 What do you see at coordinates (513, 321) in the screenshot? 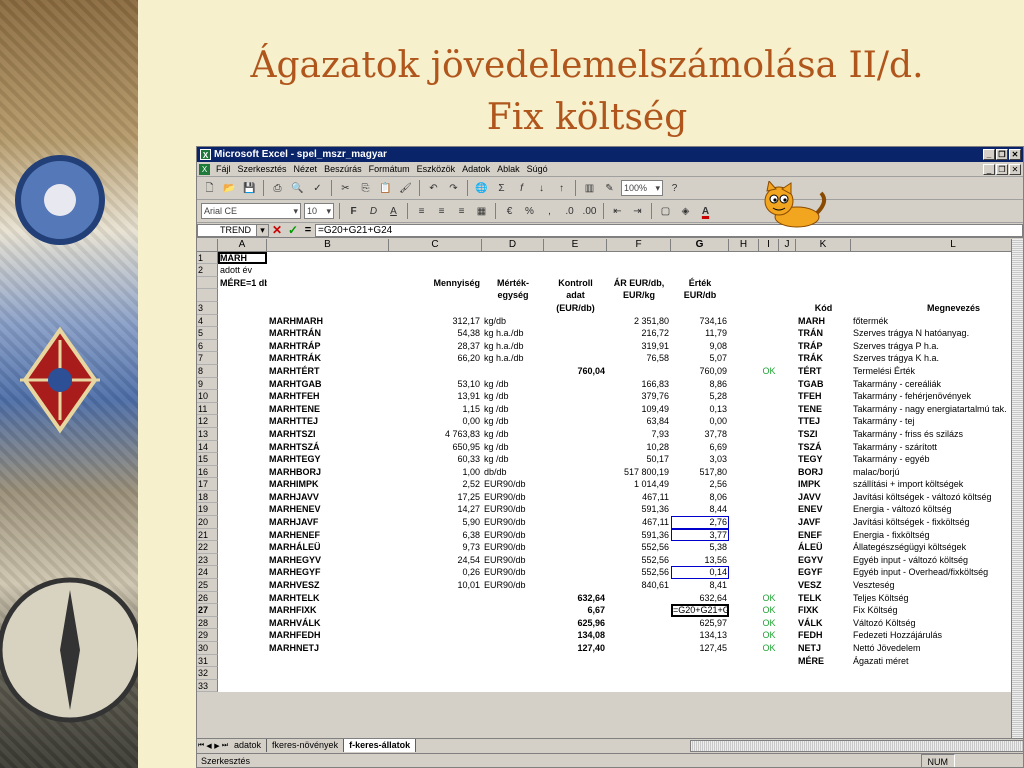
I see `cell-d: kg/db` at bounding box center [513, 321].